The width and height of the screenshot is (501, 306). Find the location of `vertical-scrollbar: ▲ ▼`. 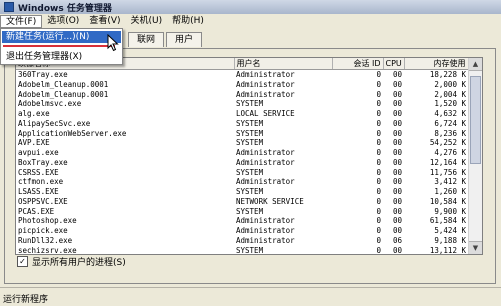

vertical-scrollbar: ▲ ▼ is located at coordinates (475, 156).